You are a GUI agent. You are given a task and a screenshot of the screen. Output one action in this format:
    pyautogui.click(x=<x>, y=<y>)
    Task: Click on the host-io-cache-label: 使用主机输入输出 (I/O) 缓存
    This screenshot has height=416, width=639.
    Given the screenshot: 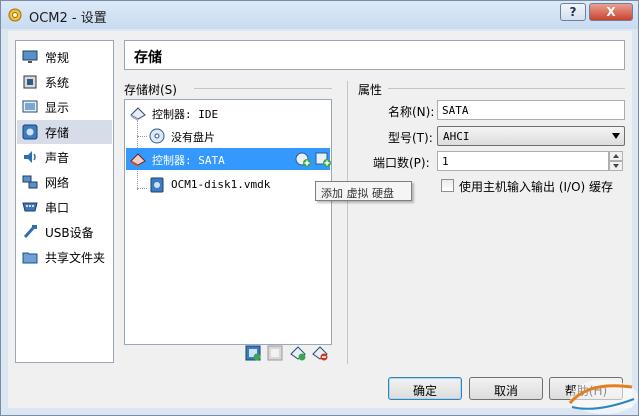 What is the action you would take?
    pyautogui.click(x=536, y=187)
    